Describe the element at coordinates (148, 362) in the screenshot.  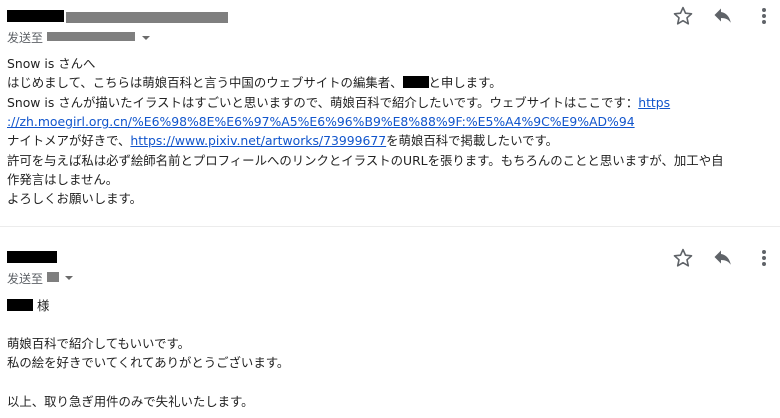
I see `reply-line-2: 私の絵を好きでいてくれてありがとうございます。` at that location.